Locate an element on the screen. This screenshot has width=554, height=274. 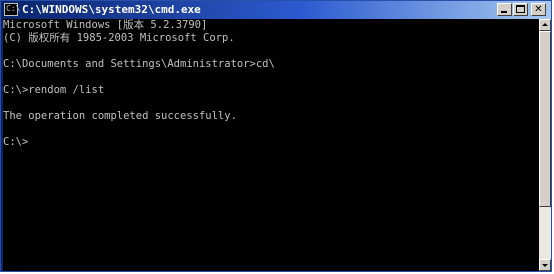
console-line-version: Microsoft Windows [版本 5.2.3790] is located at coordinates (105, 25).